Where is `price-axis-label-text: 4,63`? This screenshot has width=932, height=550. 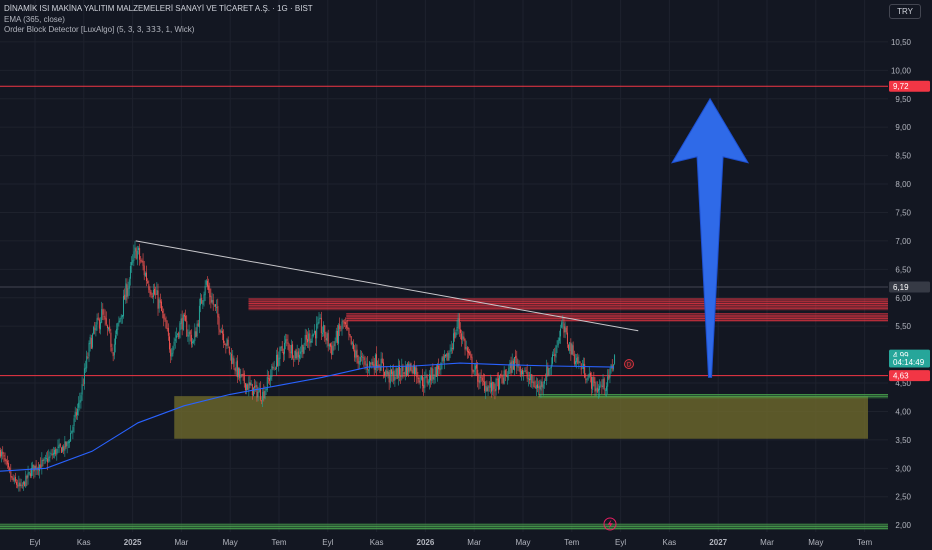
price-axis-label-text: 4,63 is located at coordinates (901, 376).